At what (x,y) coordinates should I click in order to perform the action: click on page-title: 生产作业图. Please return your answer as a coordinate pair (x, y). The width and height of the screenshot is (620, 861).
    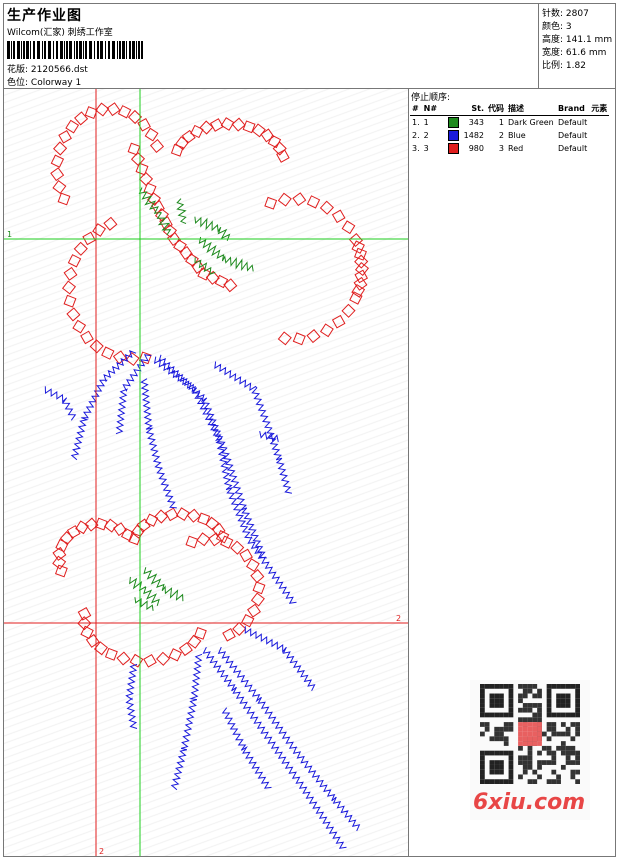
    Looking at the image, I should click on (44, 16).